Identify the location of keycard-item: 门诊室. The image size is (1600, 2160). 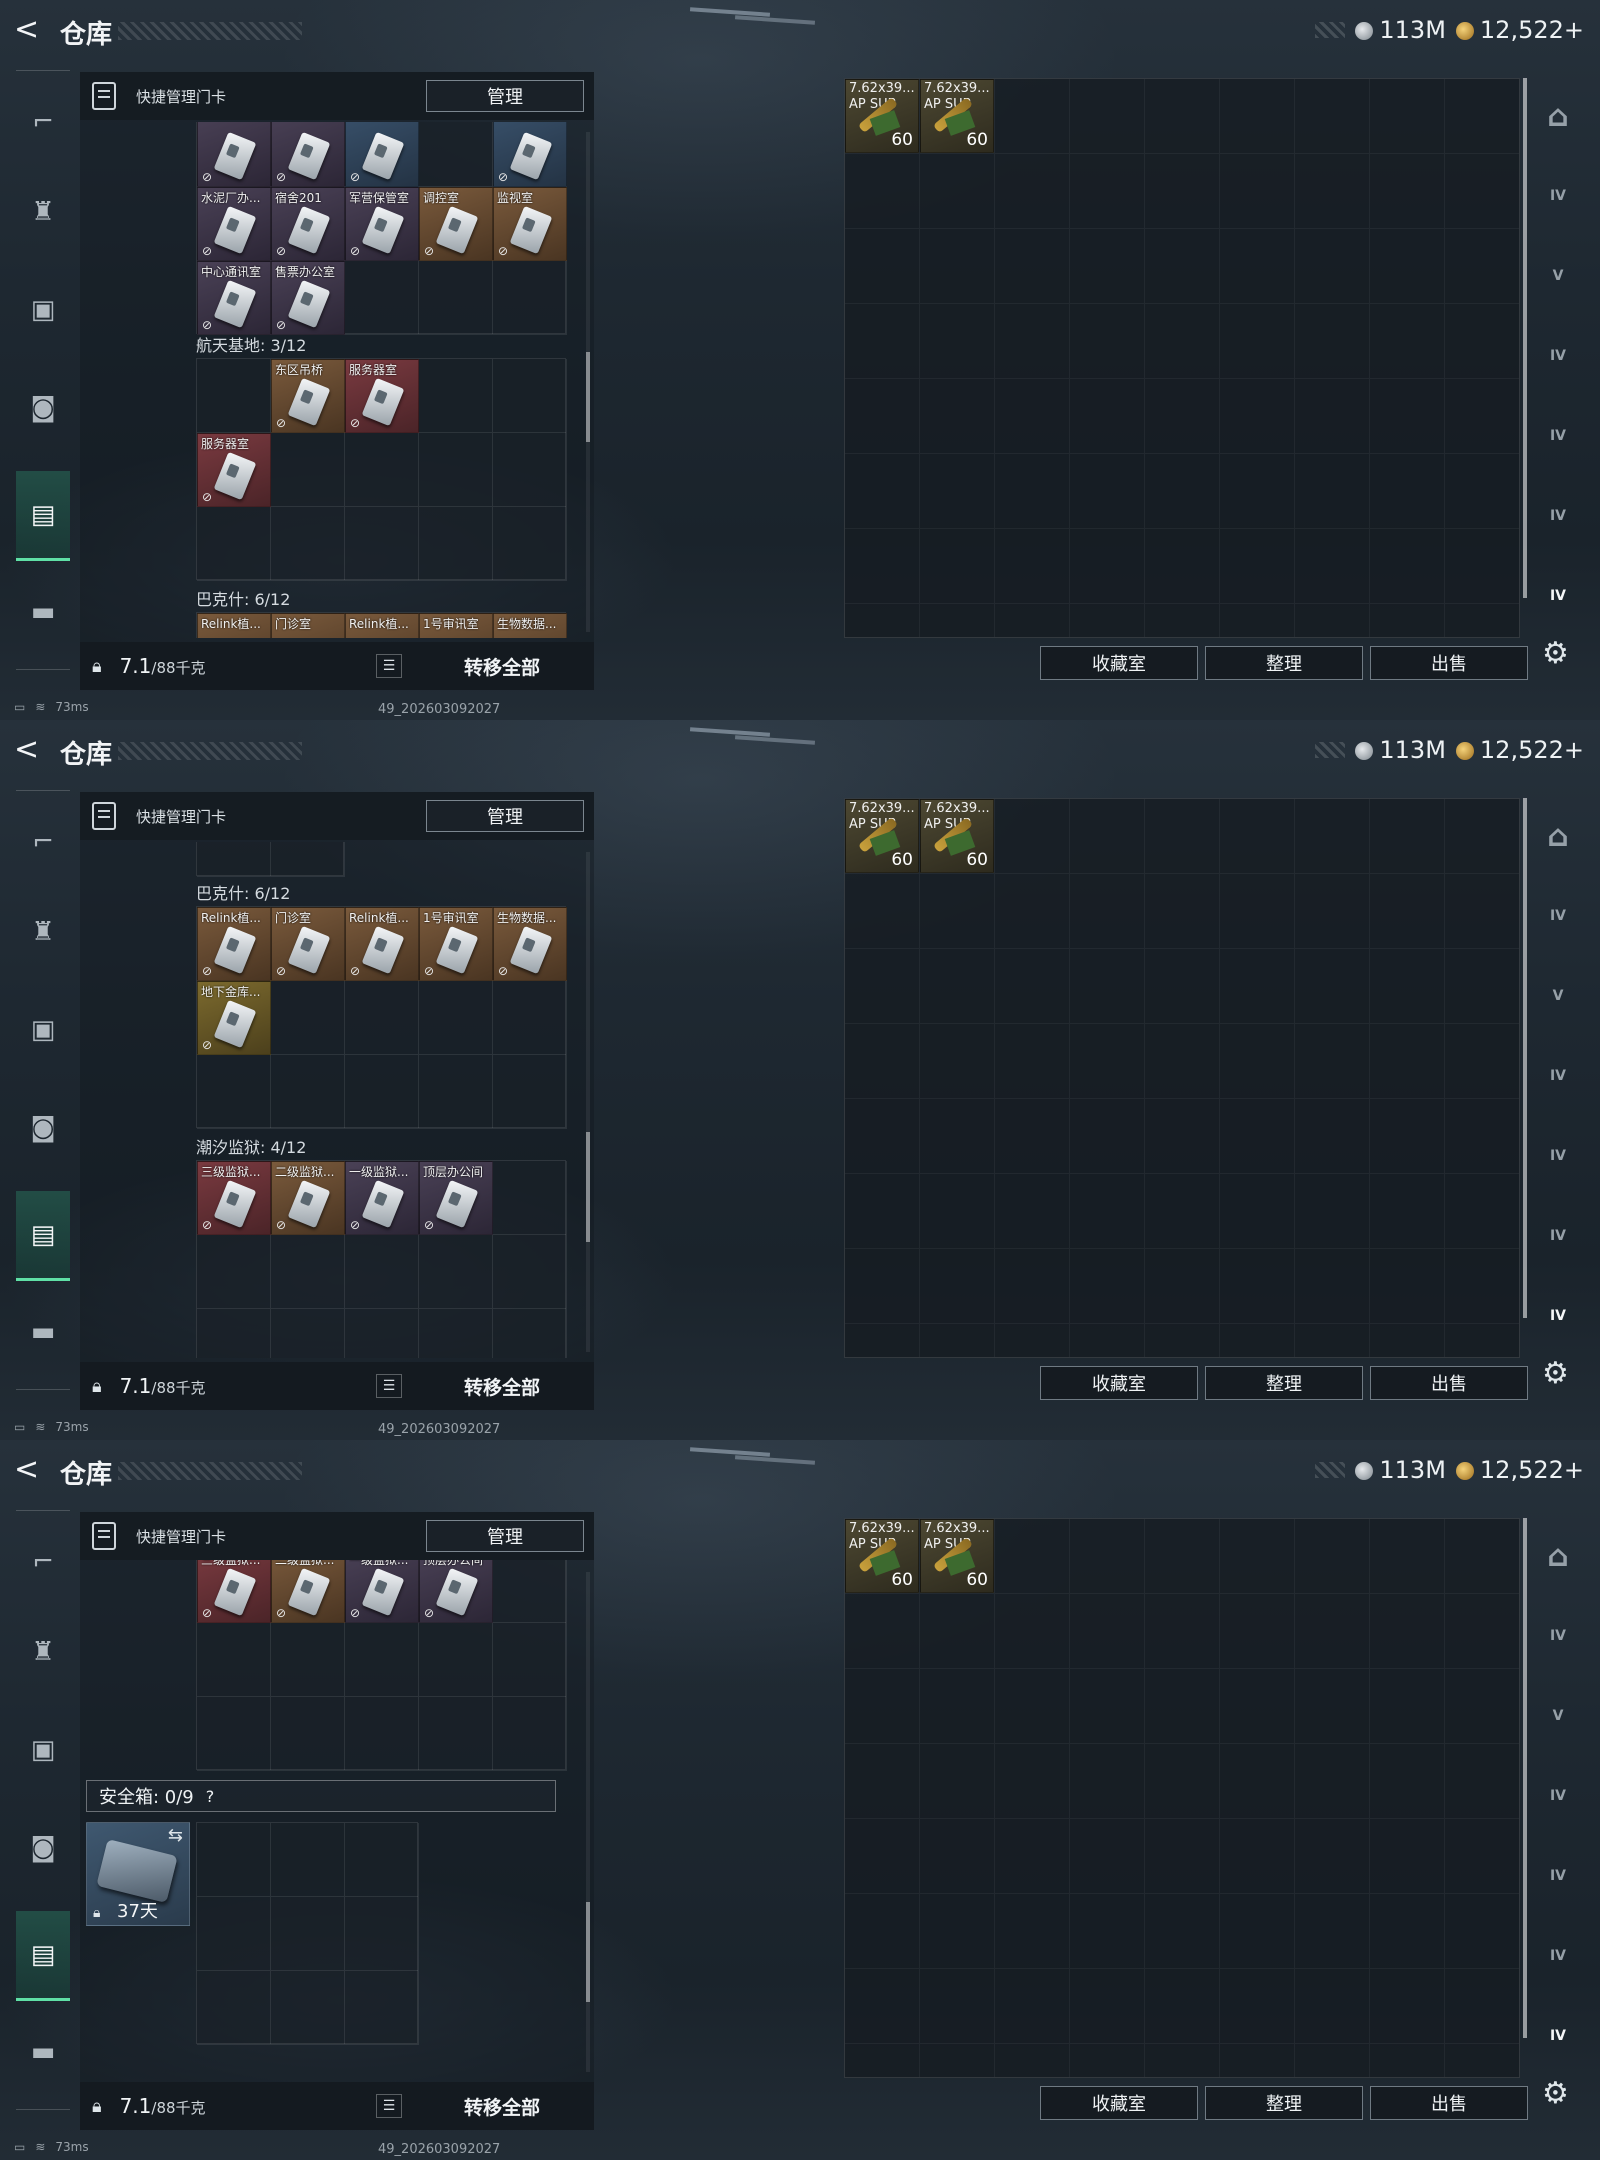
(308, 625).